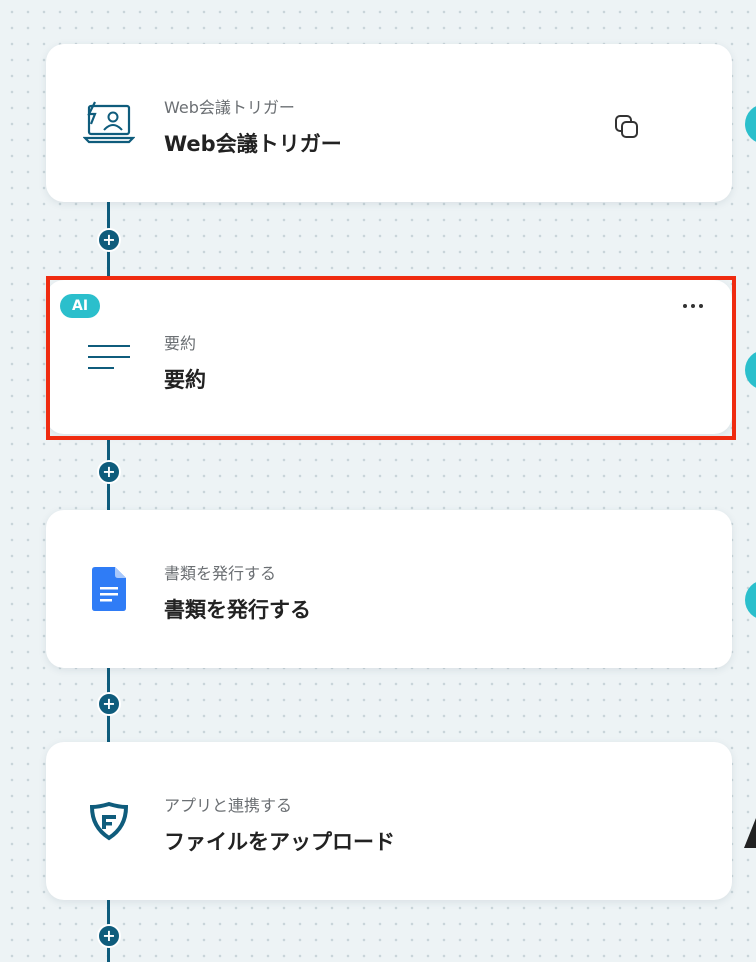 This screenshot has width=756, height=962. What do you see at coordinates (237, 610) in the screenshot?
I see `card-title: 書類を発行する` at bounding box center [237, 610].